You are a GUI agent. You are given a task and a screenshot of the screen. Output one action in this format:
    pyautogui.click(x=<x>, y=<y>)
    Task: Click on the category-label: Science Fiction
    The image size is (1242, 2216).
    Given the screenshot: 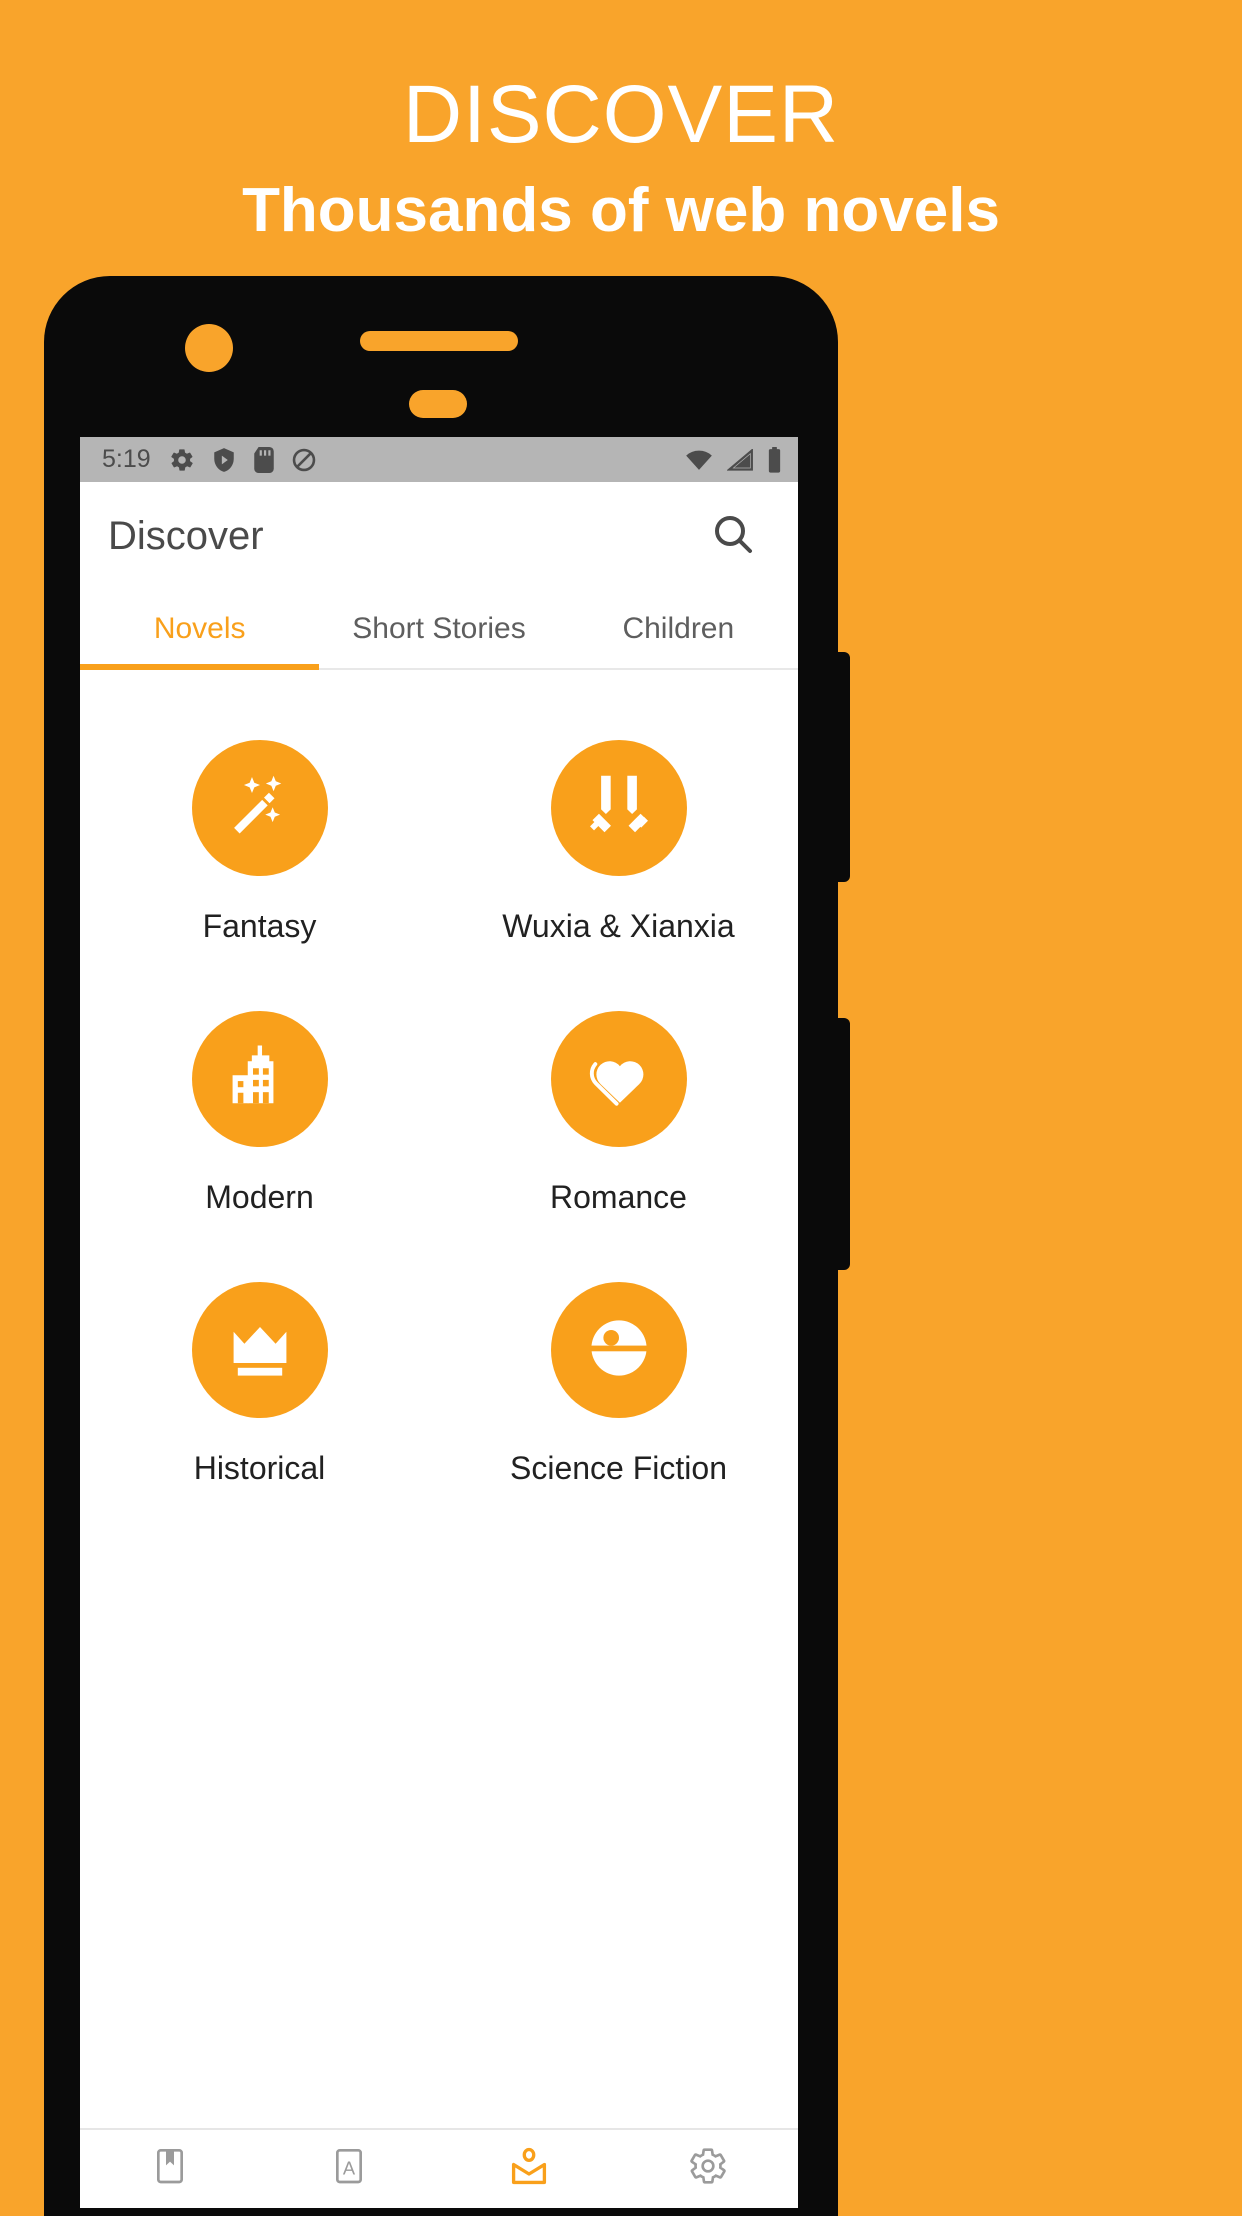 What is the action you would take?
    pyautogui.click(x=618, y=1468)
    